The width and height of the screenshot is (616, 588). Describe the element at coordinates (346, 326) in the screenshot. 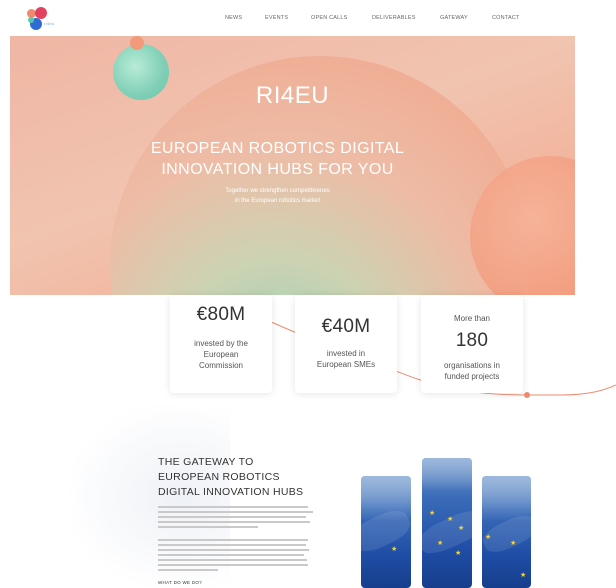

I see `stat-value: €40M` at that location.